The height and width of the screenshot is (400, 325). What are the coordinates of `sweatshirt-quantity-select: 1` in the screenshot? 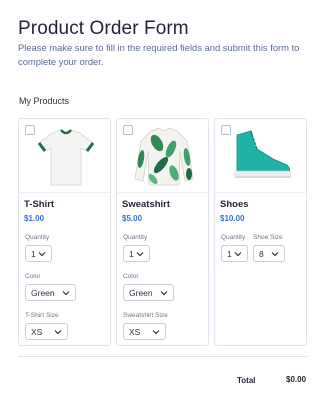 It's located at (136, 253).